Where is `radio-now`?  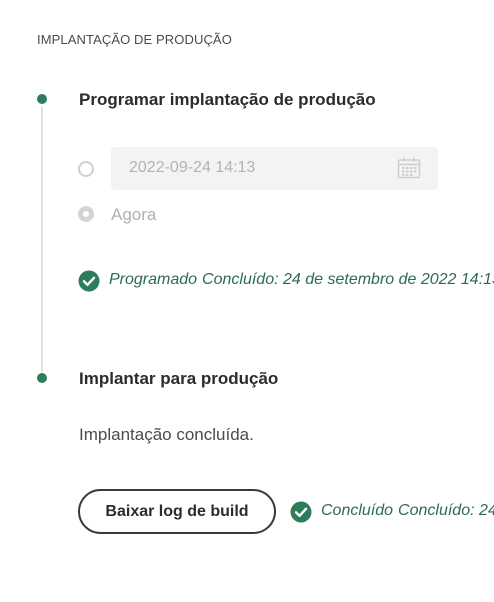 radio-now is located at coordinates (86, 214).